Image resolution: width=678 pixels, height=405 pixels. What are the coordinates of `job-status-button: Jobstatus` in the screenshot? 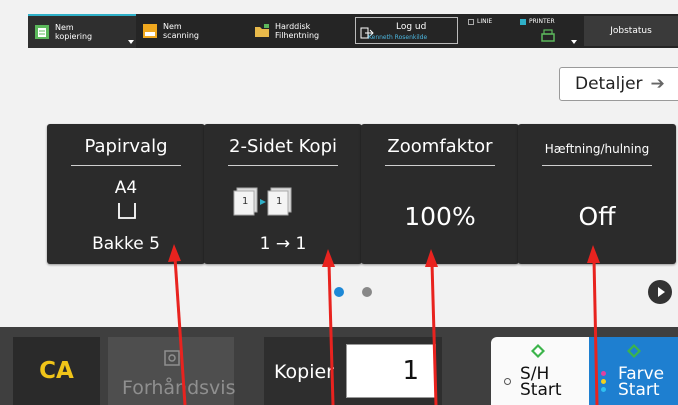 It's located at (631, 31).